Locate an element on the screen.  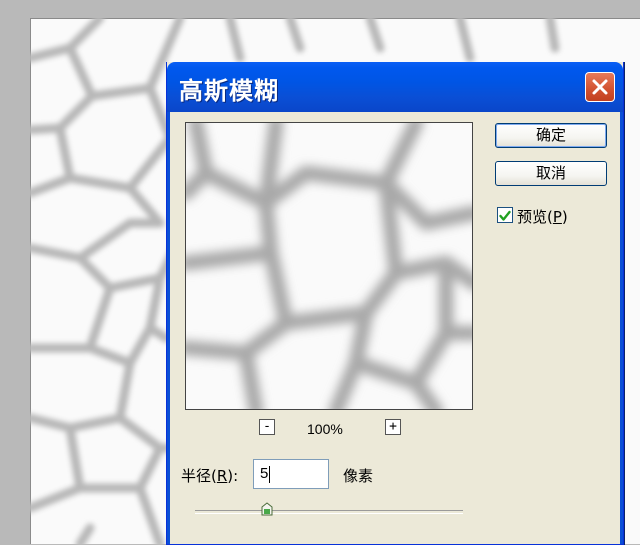
close-button is located at coordinates (600, 87).